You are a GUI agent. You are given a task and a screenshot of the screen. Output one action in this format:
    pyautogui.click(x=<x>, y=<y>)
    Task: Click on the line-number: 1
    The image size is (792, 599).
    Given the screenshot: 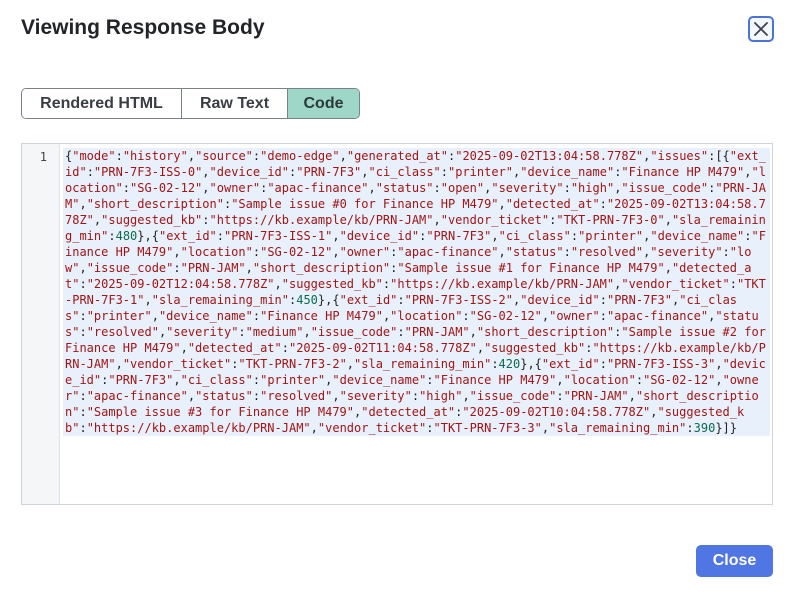 What is the action you would take?
    pyautogui.click(x=43, y=157)
    